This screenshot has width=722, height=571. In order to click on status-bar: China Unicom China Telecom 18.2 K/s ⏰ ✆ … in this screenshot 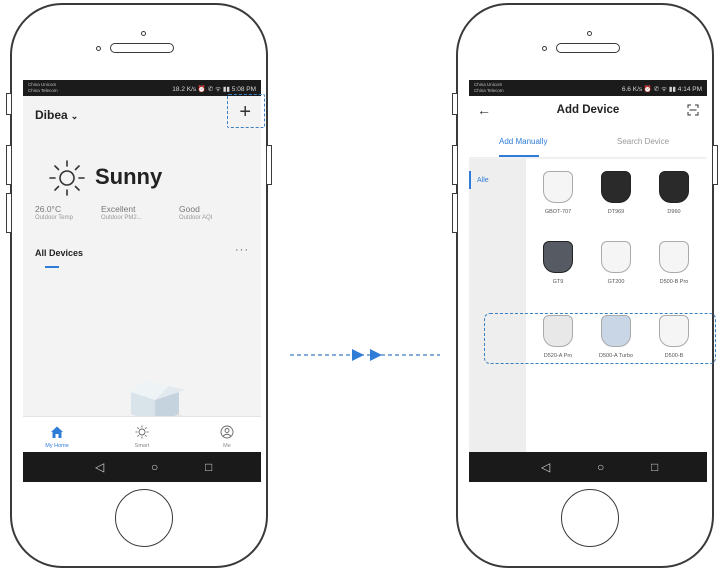, I will do `click(142, 88)`.